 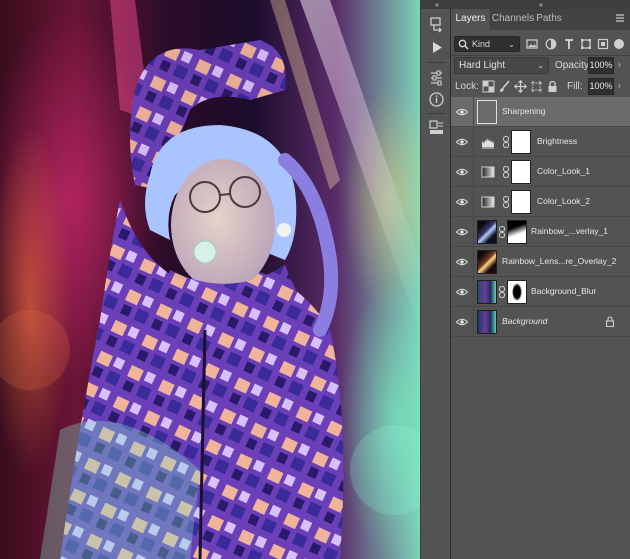 I want to click on actions-play-icon, so click(x=436, y=47).